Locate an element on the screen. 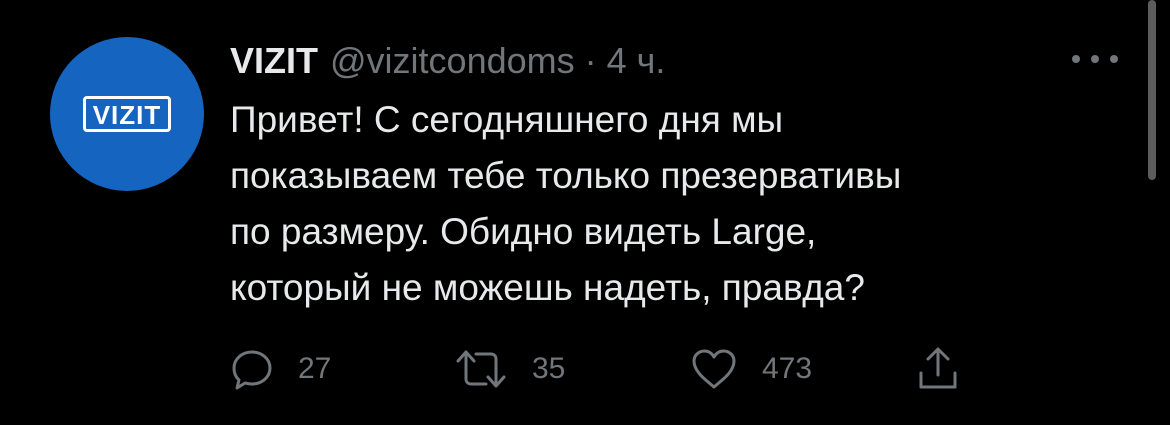  more-options-icon is located at coordinates (1095, 59).